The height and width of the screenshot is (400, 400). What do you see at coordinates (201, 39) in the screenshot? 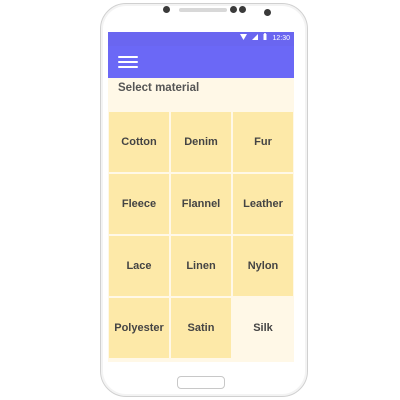
I see `status-bar: 12:30` at bounding box center [201, 39].